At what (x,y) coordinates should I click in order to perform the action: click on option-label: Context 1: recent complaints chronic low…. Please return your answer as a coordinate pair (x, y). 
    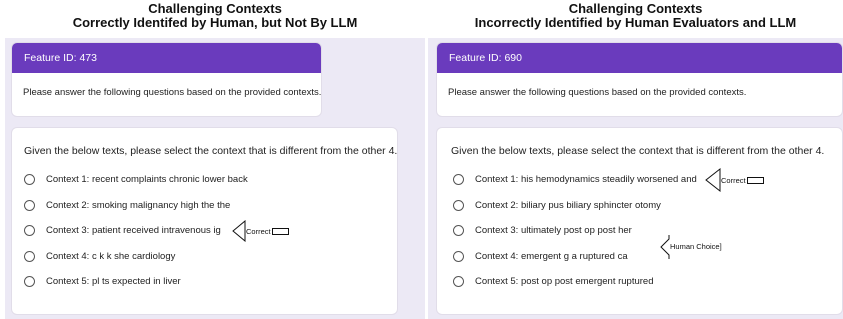
    Looking at the image, I should click on (147, 180).